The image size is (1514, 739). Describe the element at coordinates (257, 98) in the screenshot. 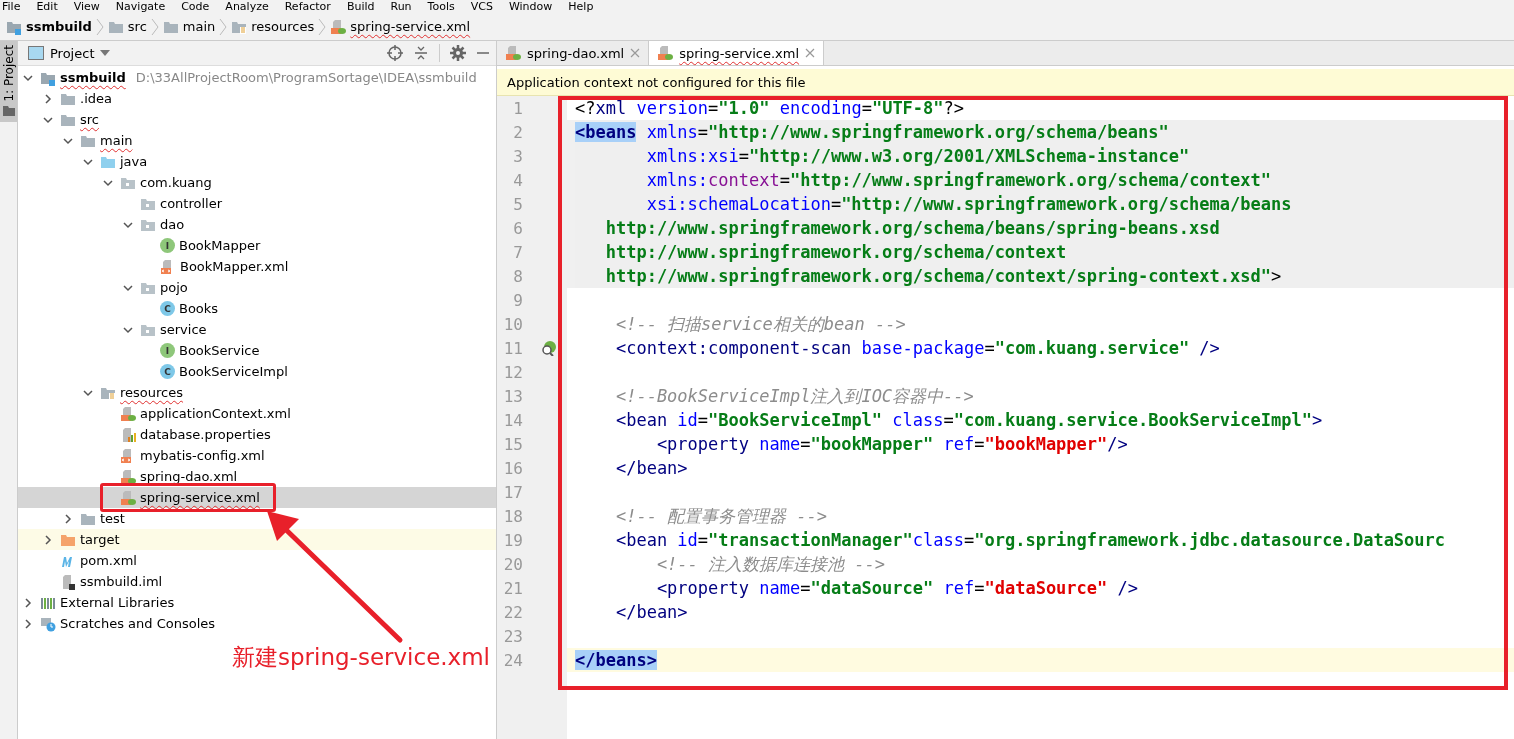

I see `tree-item: .idea` at that location.